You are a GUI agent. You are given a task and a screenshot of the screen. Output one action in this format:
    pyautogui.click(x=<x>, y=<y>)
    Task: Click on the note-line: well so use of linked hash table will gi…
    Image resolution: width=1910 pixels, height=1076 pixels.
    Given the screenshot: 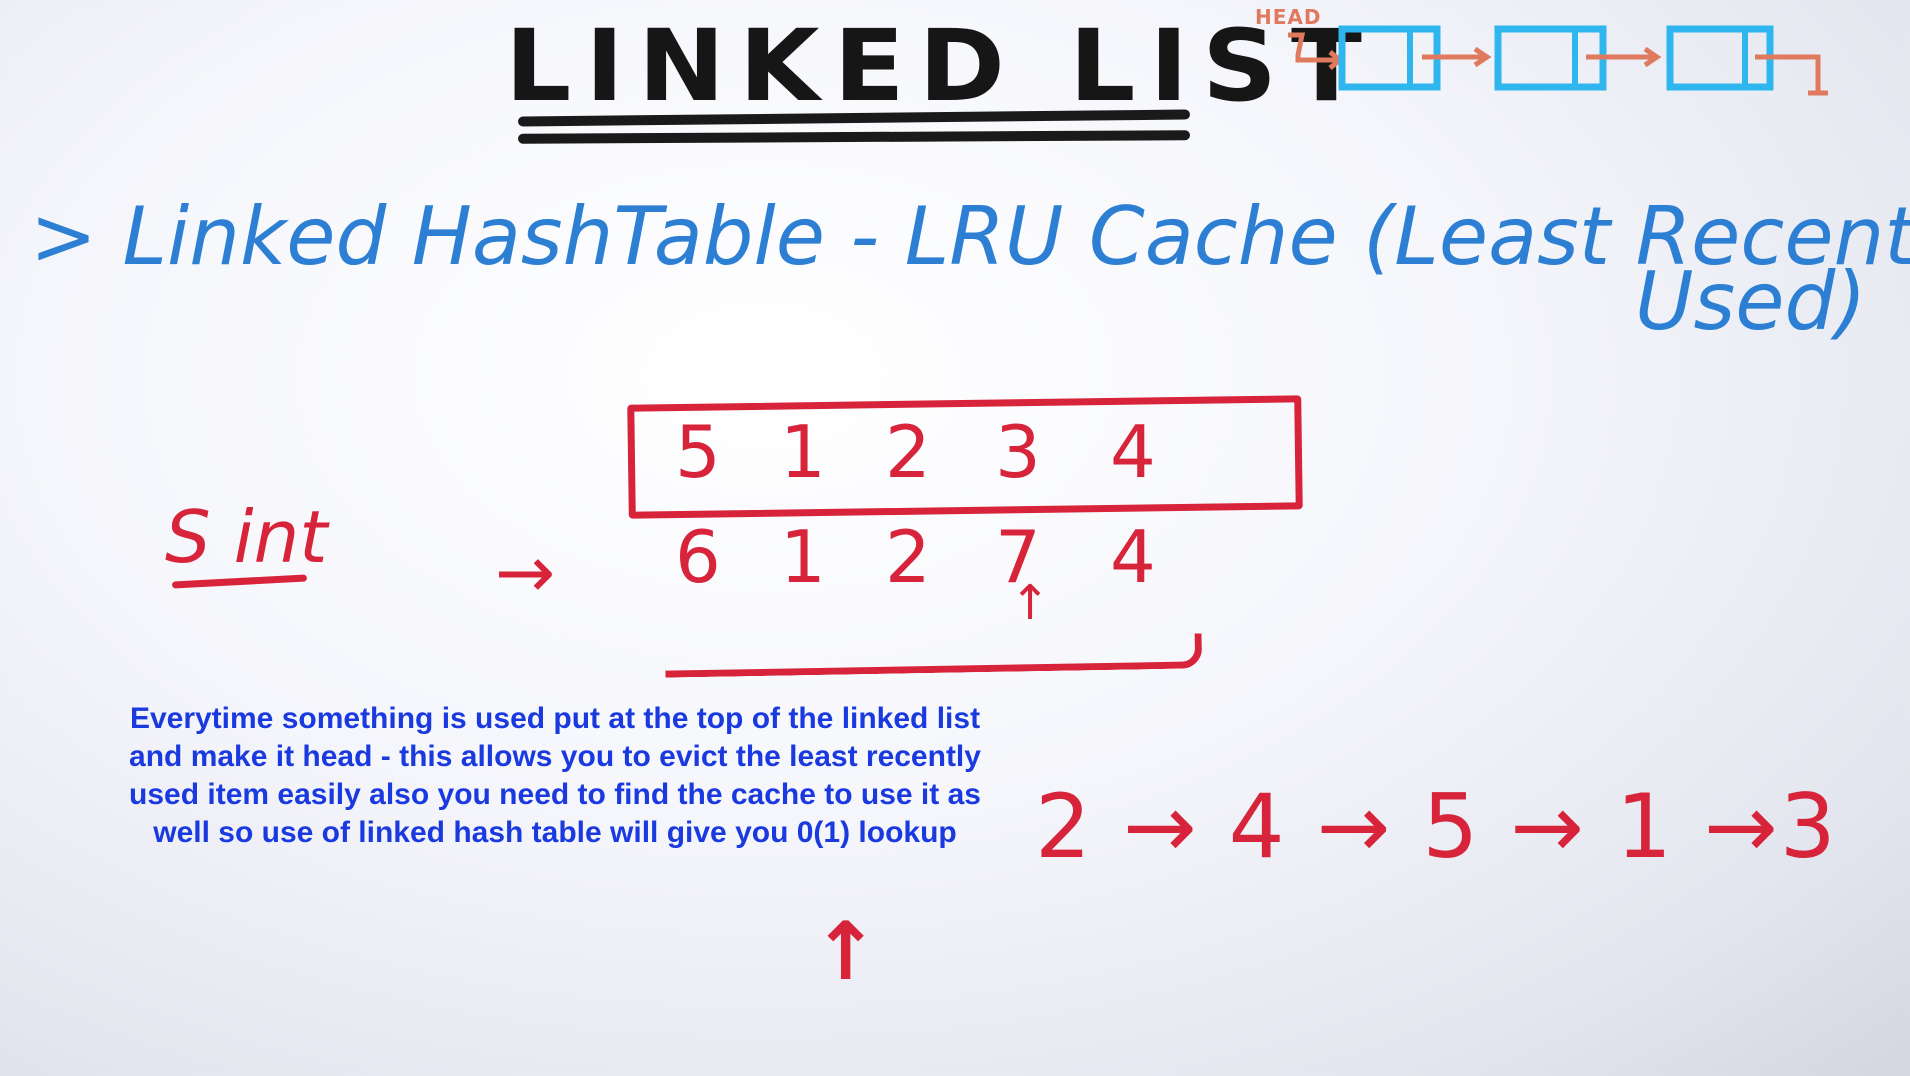 What is the action you would take?
    pyautogui.click(x=555, y=832)
    